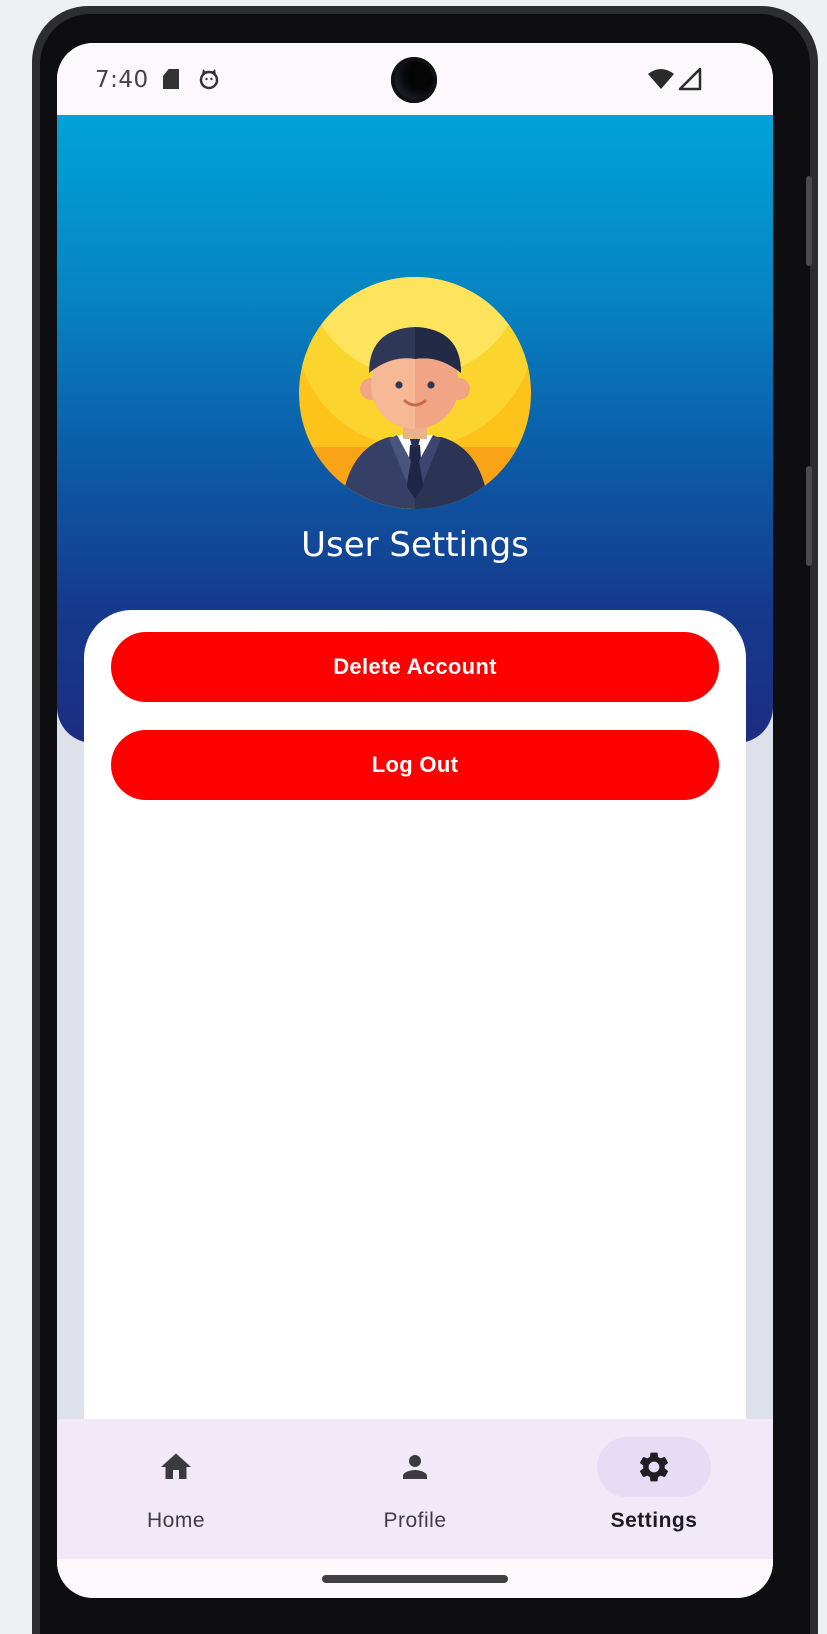  I want to click on nav-label-settings: Settings, so click(654, 1520).